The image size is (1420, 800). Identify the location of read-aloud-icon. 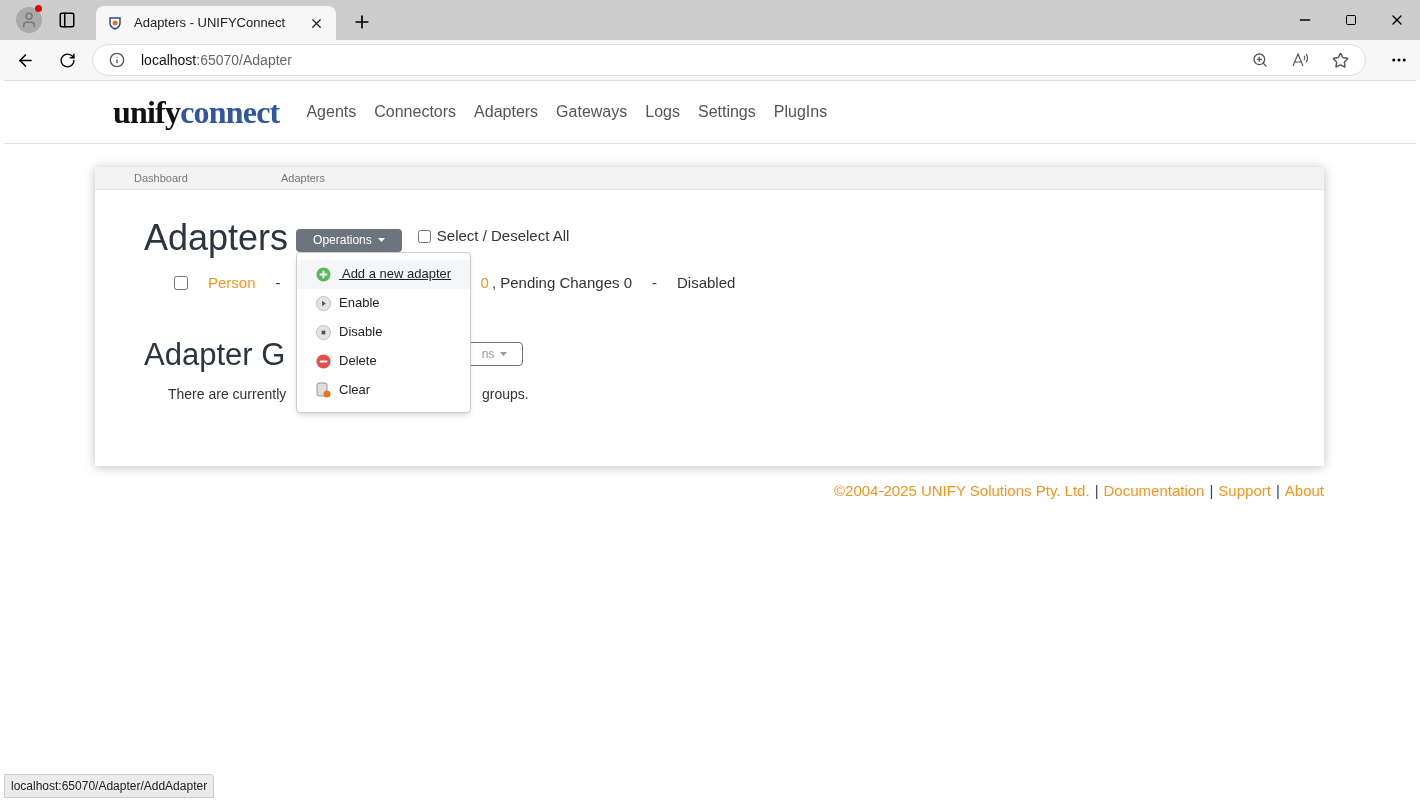
(1300, 60).